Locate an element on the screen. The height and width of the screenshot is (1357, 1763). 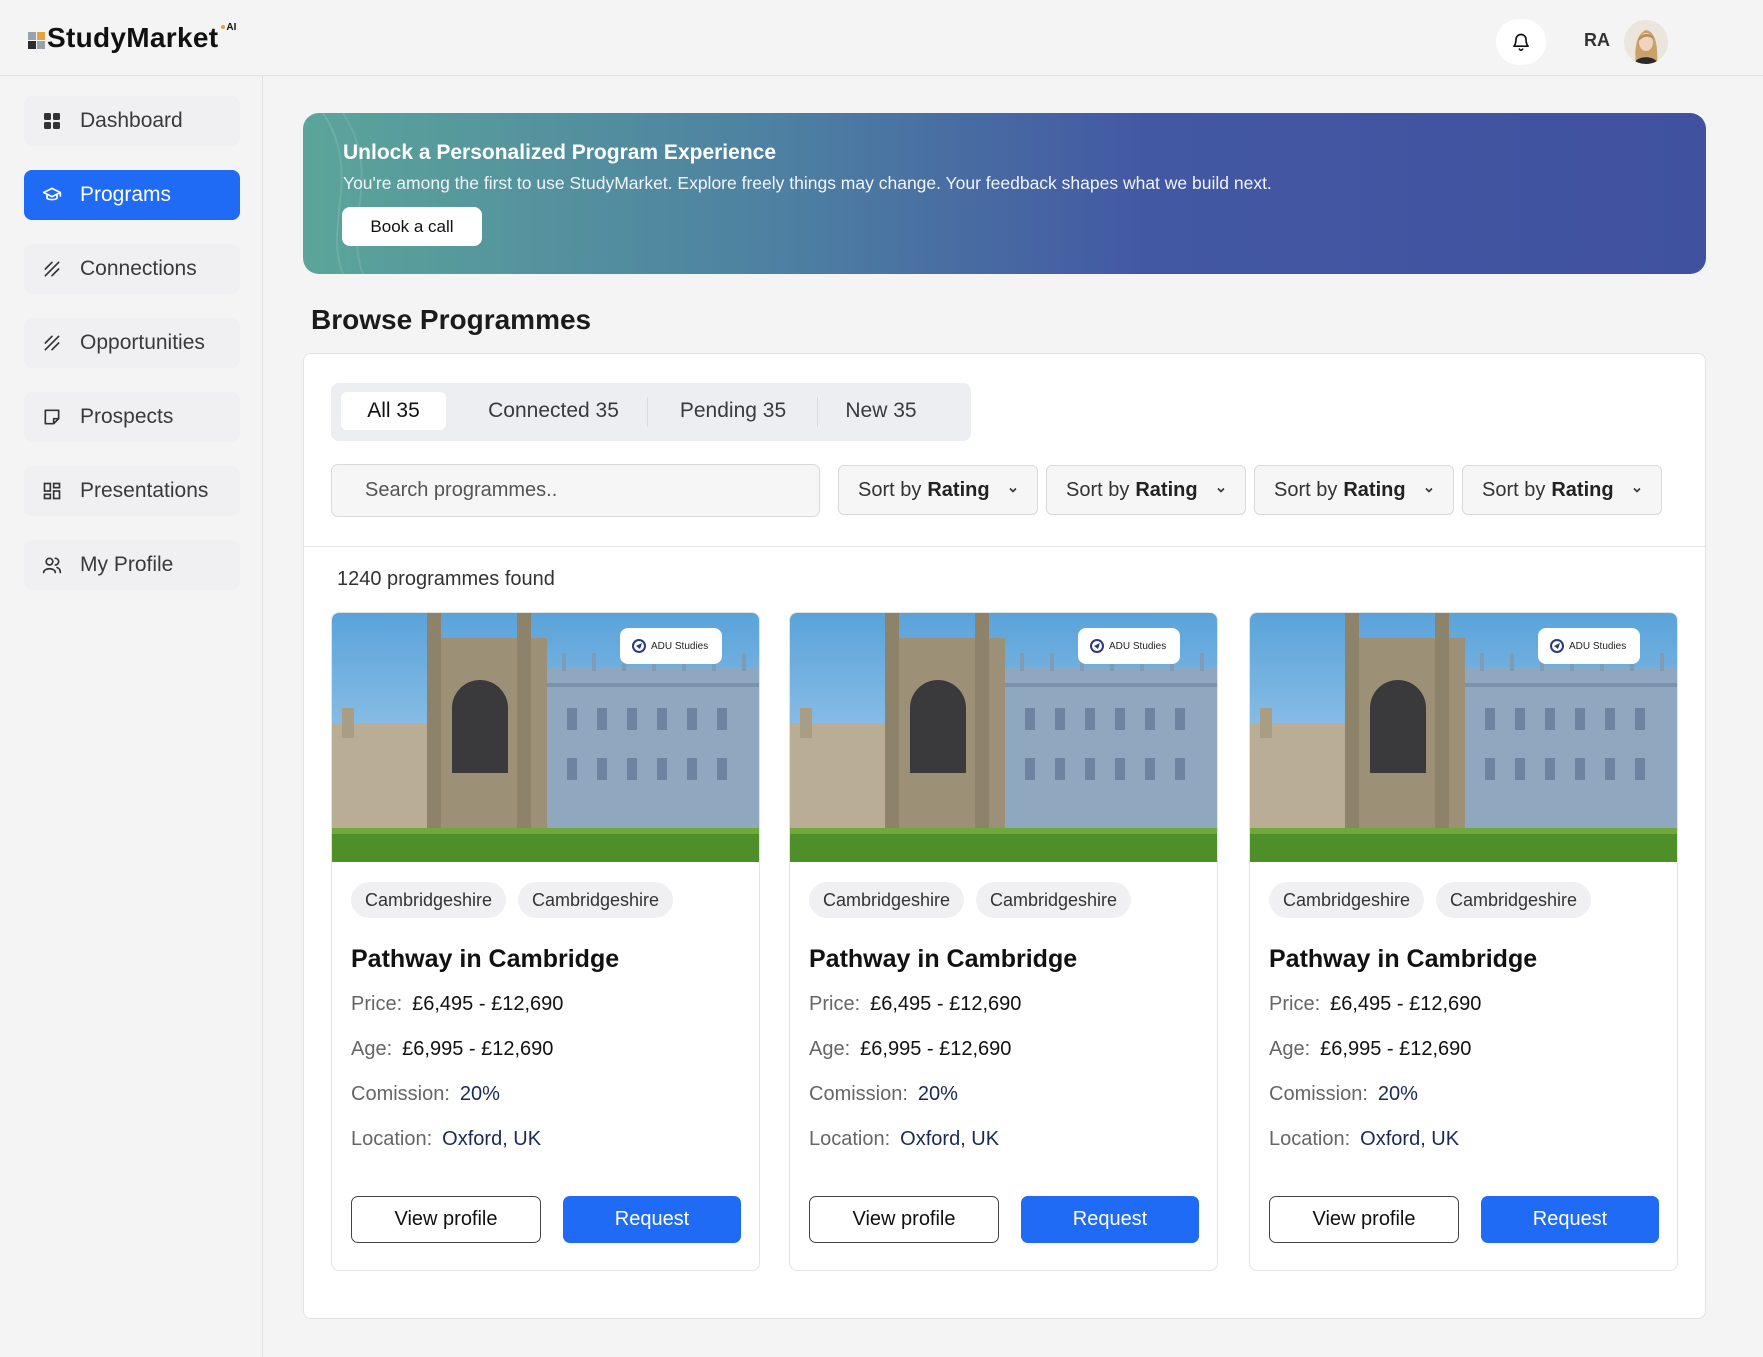
sidebar-item-my-profile: My Profile is located at coordinates (132, 565).